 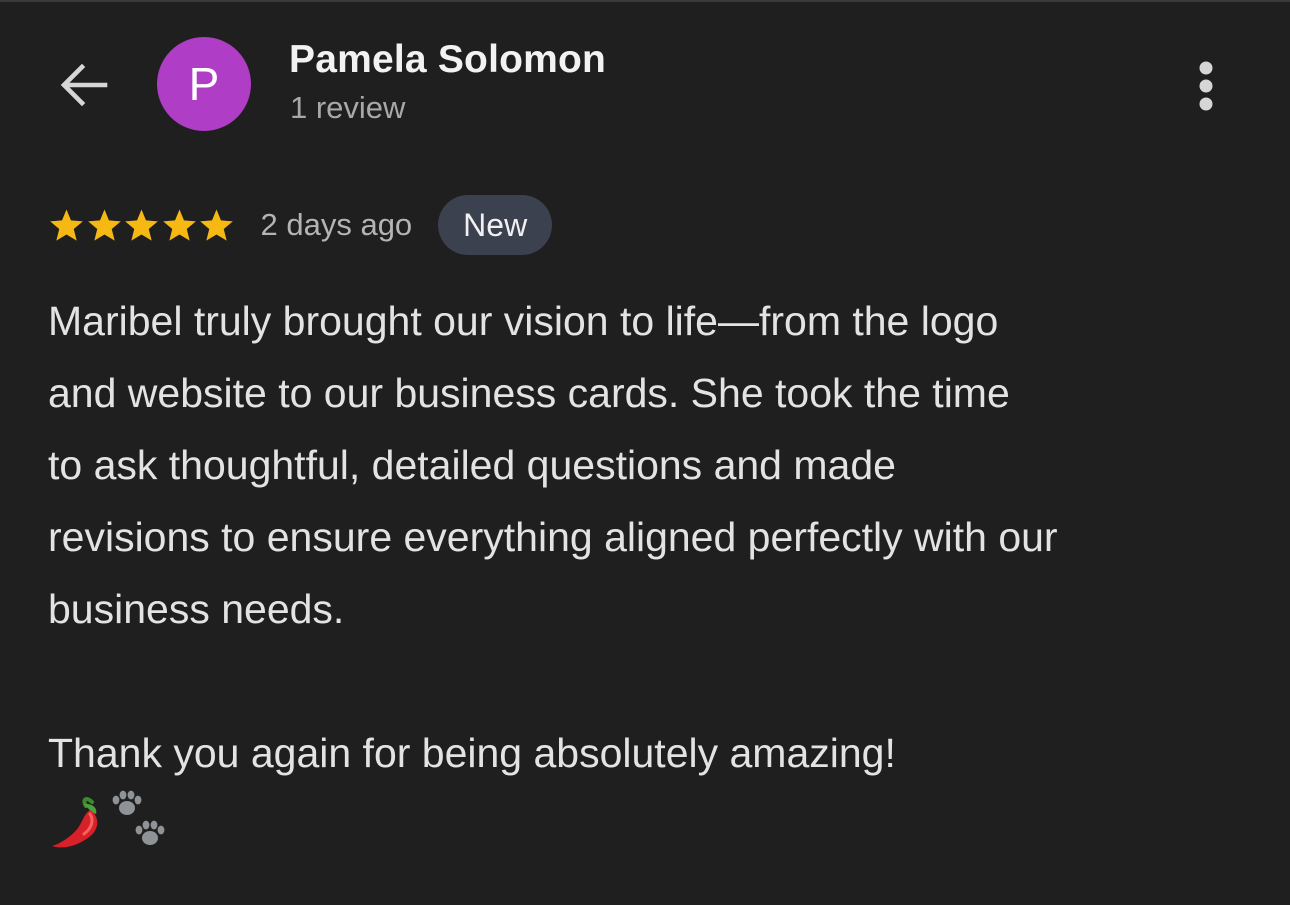 I want to click on top-divider, so click(x=645, y=1).